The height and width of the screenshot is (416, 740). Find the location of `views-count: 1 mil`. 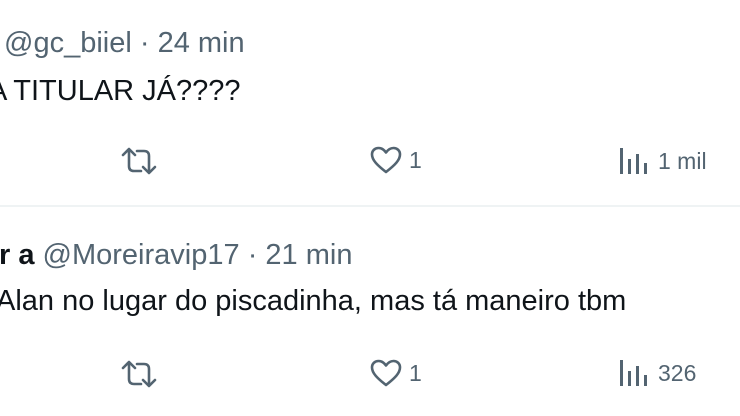

views-count: 1 mil is located at coordinates (682, 160).